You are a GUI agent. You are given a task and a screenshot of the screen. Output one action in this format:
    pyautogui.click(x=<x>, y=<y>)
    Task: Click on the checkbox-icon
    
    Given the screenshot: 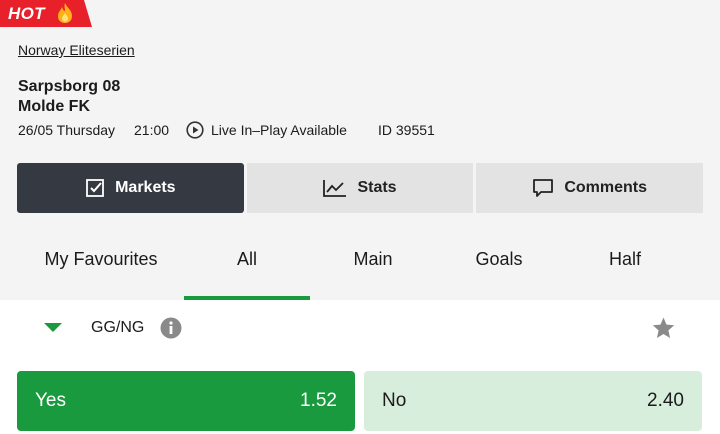 What is the action you would take?
    pyautogui.click(x=95, y=188)
    